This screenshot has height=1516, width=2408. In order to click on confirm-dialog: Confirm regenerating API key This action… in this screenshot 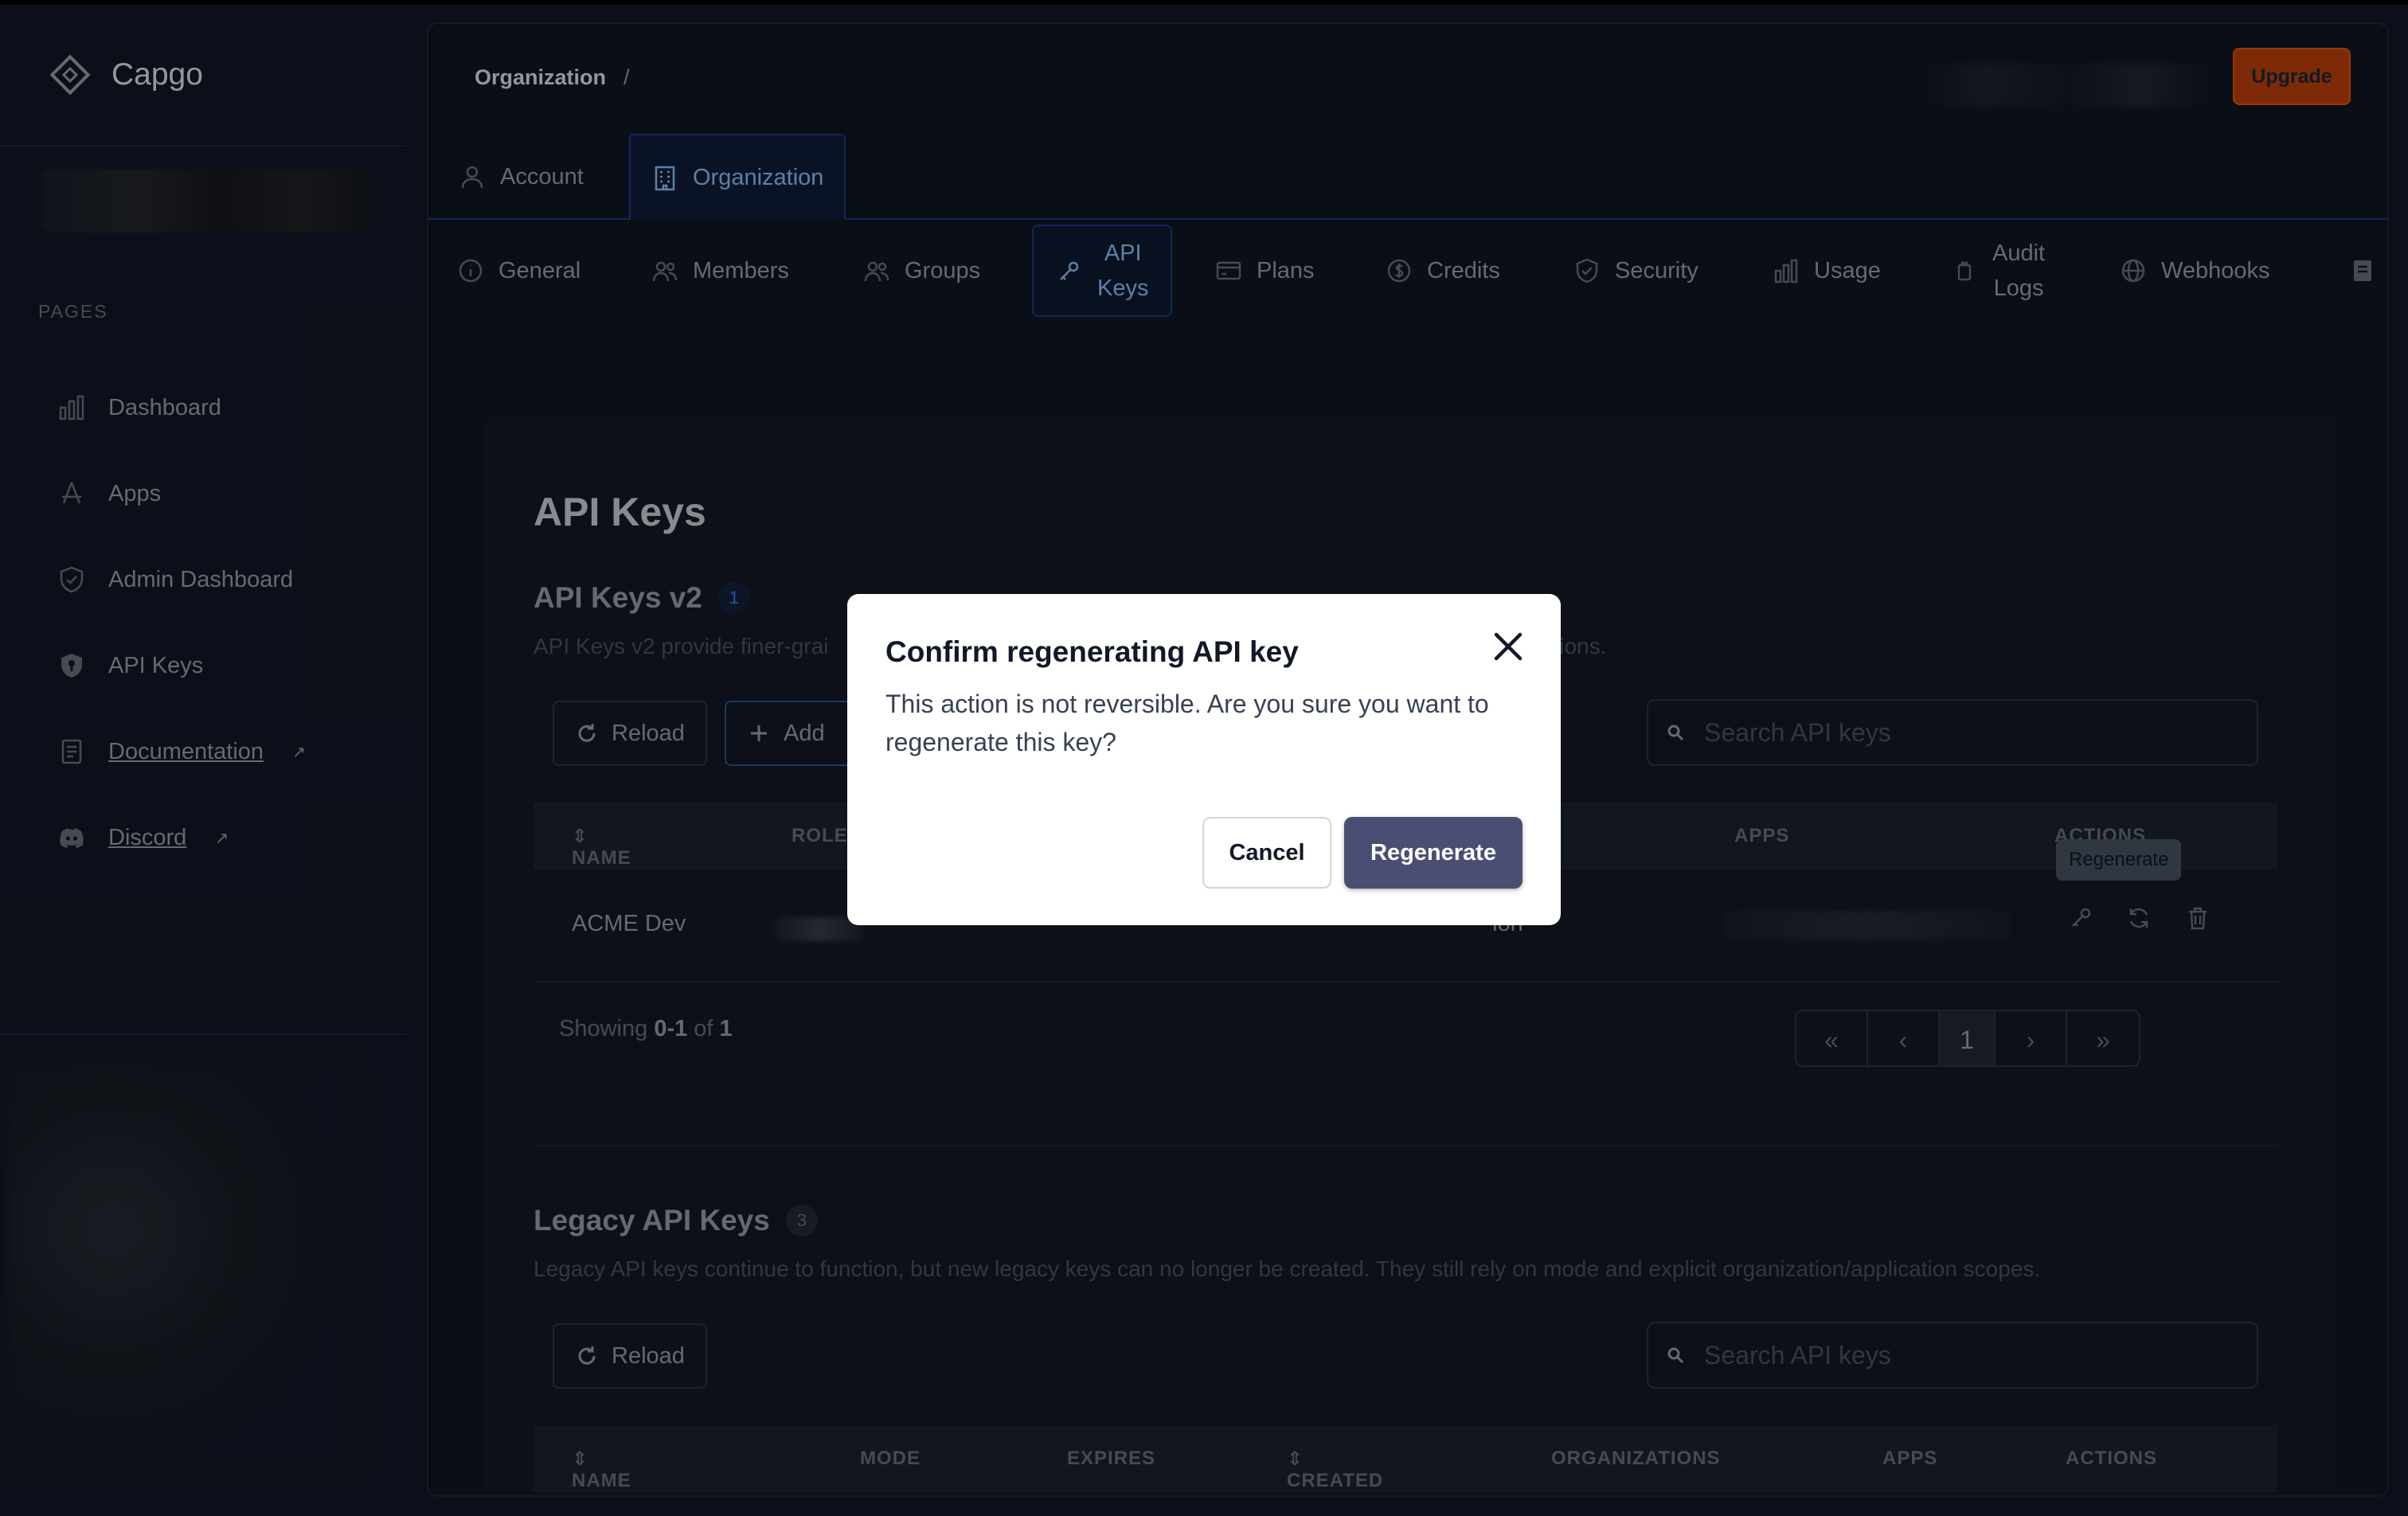, I will do `click(1204, 759)`.